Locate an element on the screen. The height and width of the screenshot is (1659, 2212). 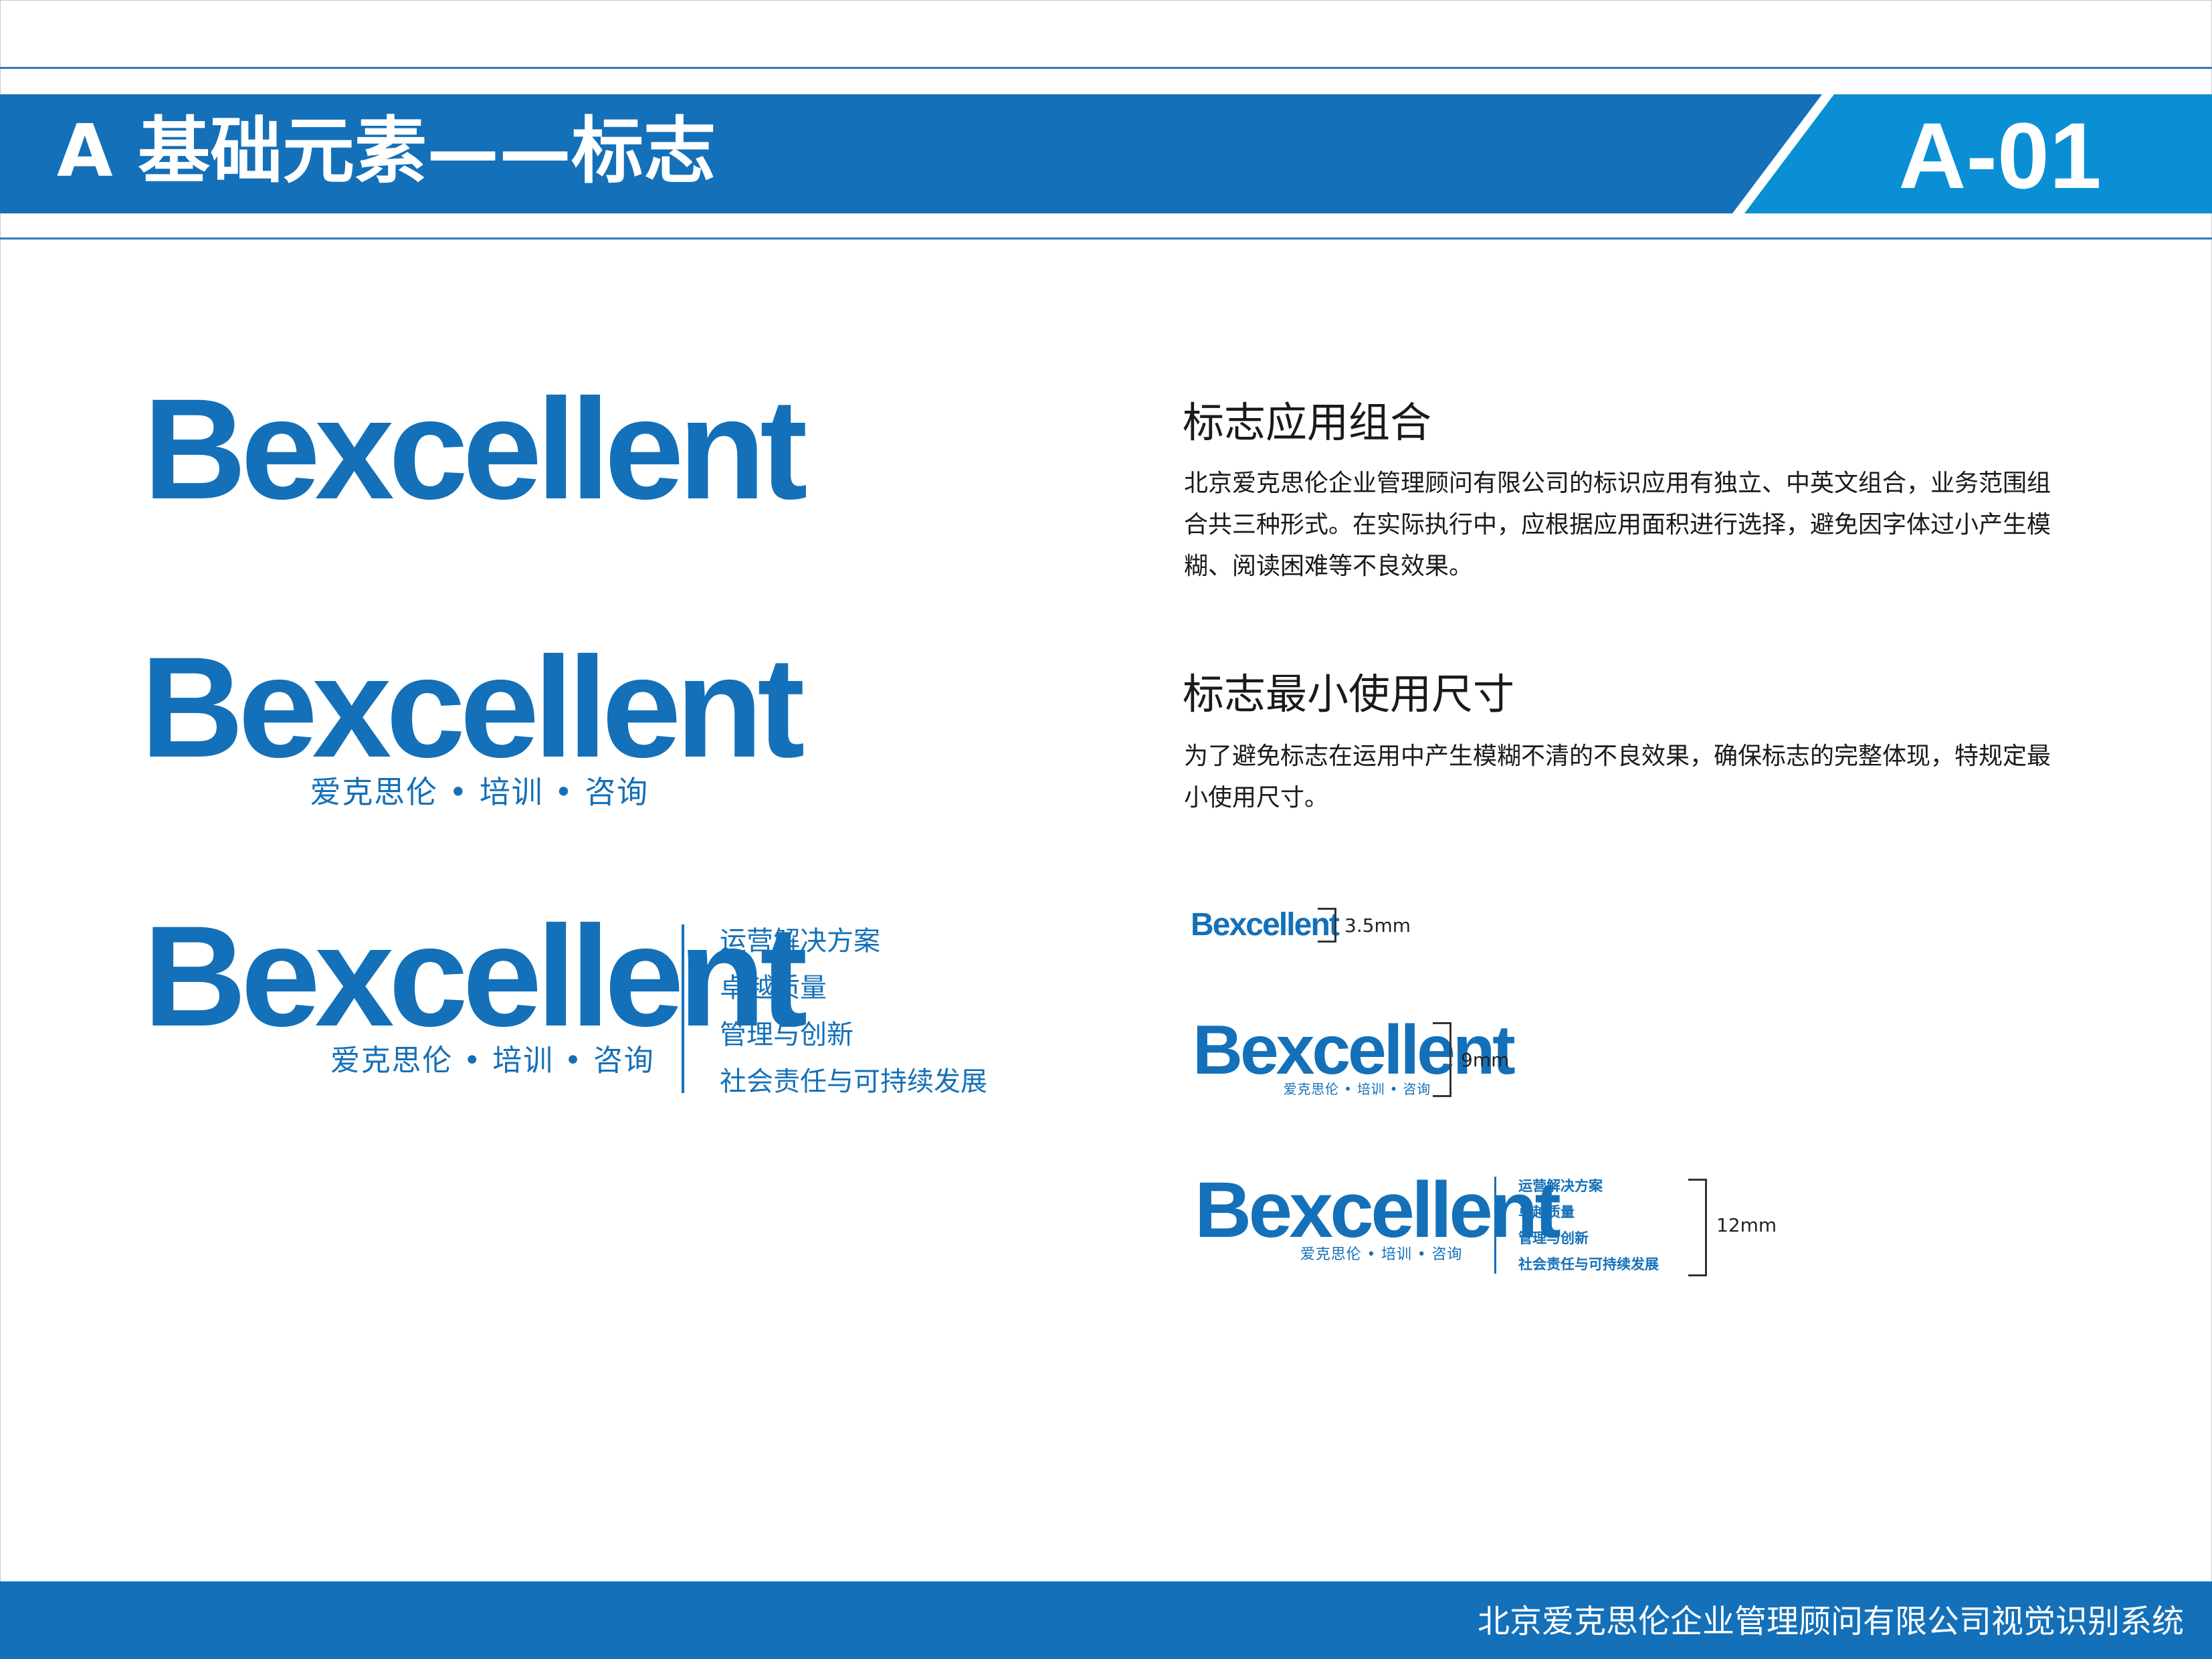
logo-min-size-standalone: Bexcellent is located at coordinates (1265, 926).